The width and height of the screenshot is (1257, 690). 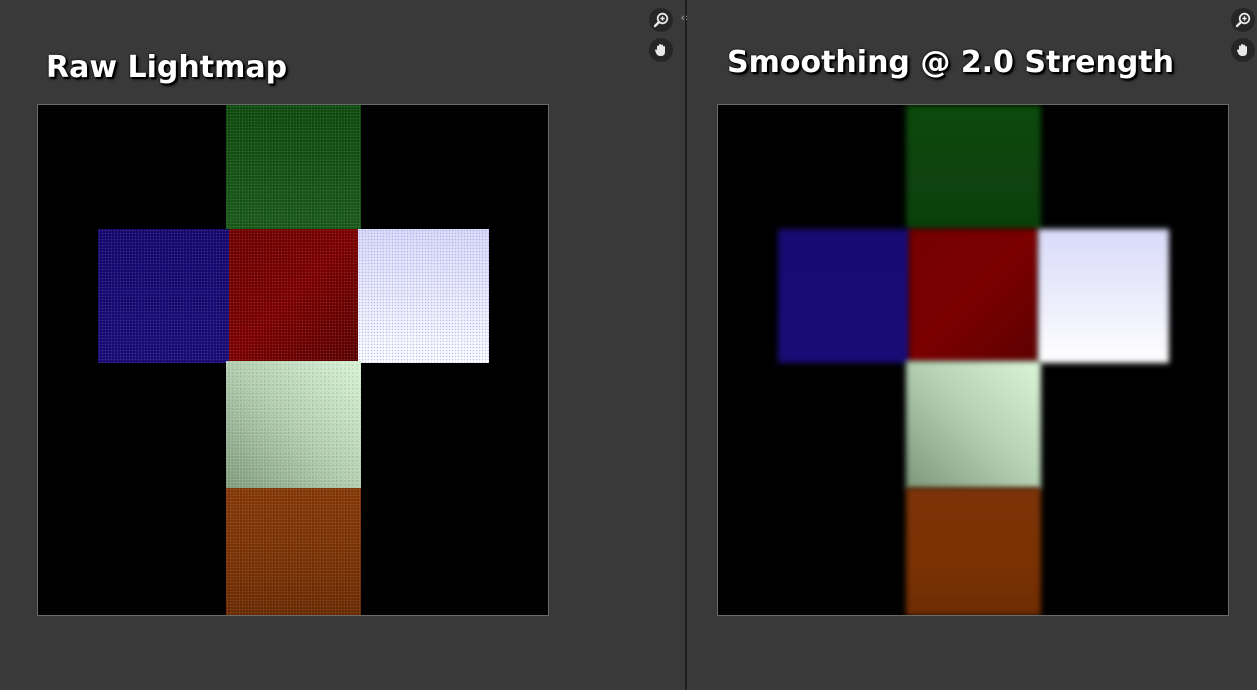 I want to click on smoothing-title: Smoothing @ 2.0 Strength, so click(x=950, y=62).